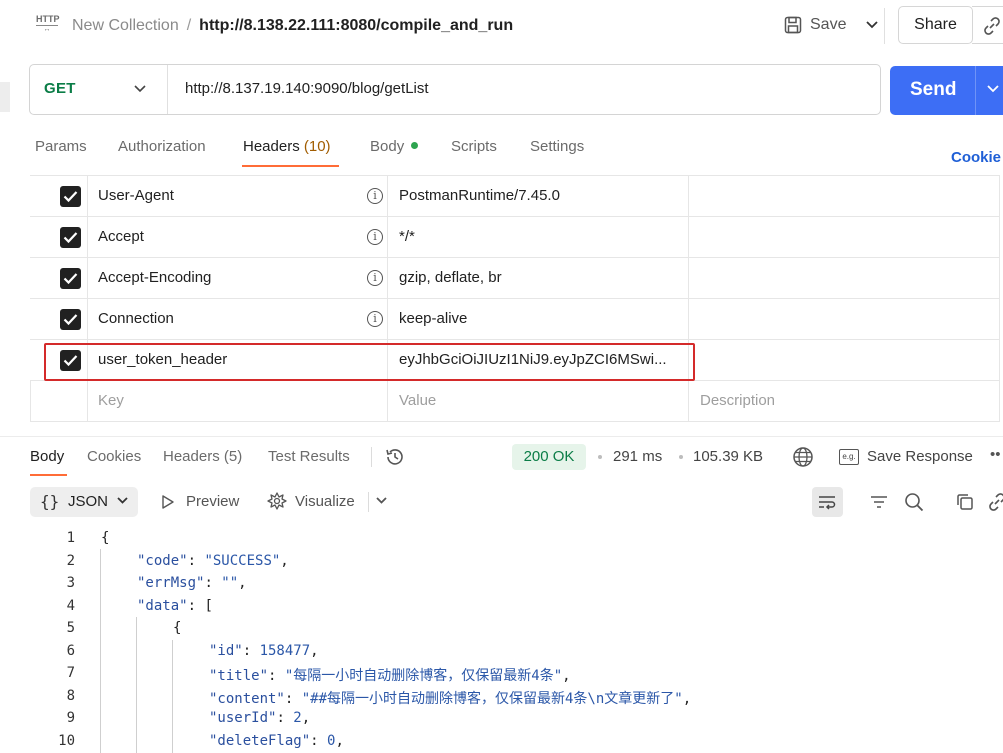 This screenshot has height=753, width=1003. What do you see at coordinates (213, 561) in the screenshot?
I see `code-line: "code": "SUCCESS",` at bounding box center [213, 561].